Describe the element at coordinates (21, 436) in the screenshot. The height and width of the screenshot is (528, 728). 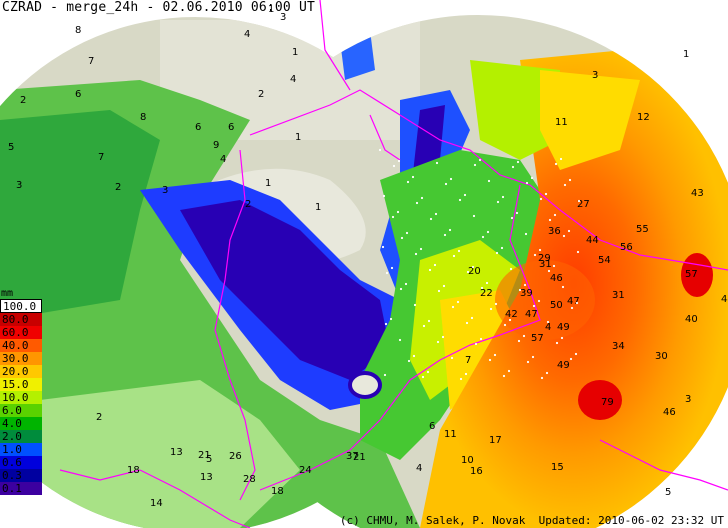
I see `legend-entry: 2.0` at that location.